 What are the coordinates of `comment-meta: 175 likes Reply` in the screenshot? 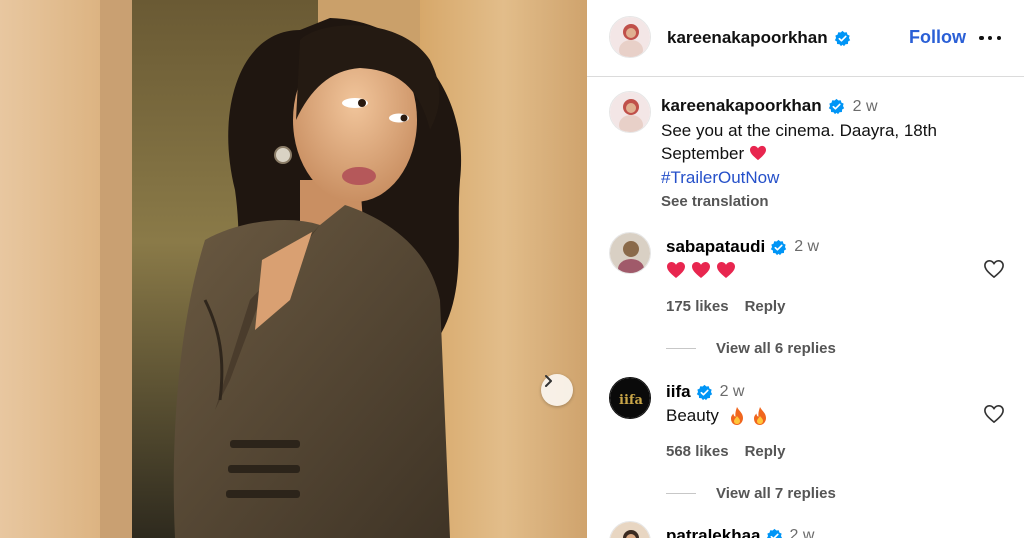 It's located at (725, 306).